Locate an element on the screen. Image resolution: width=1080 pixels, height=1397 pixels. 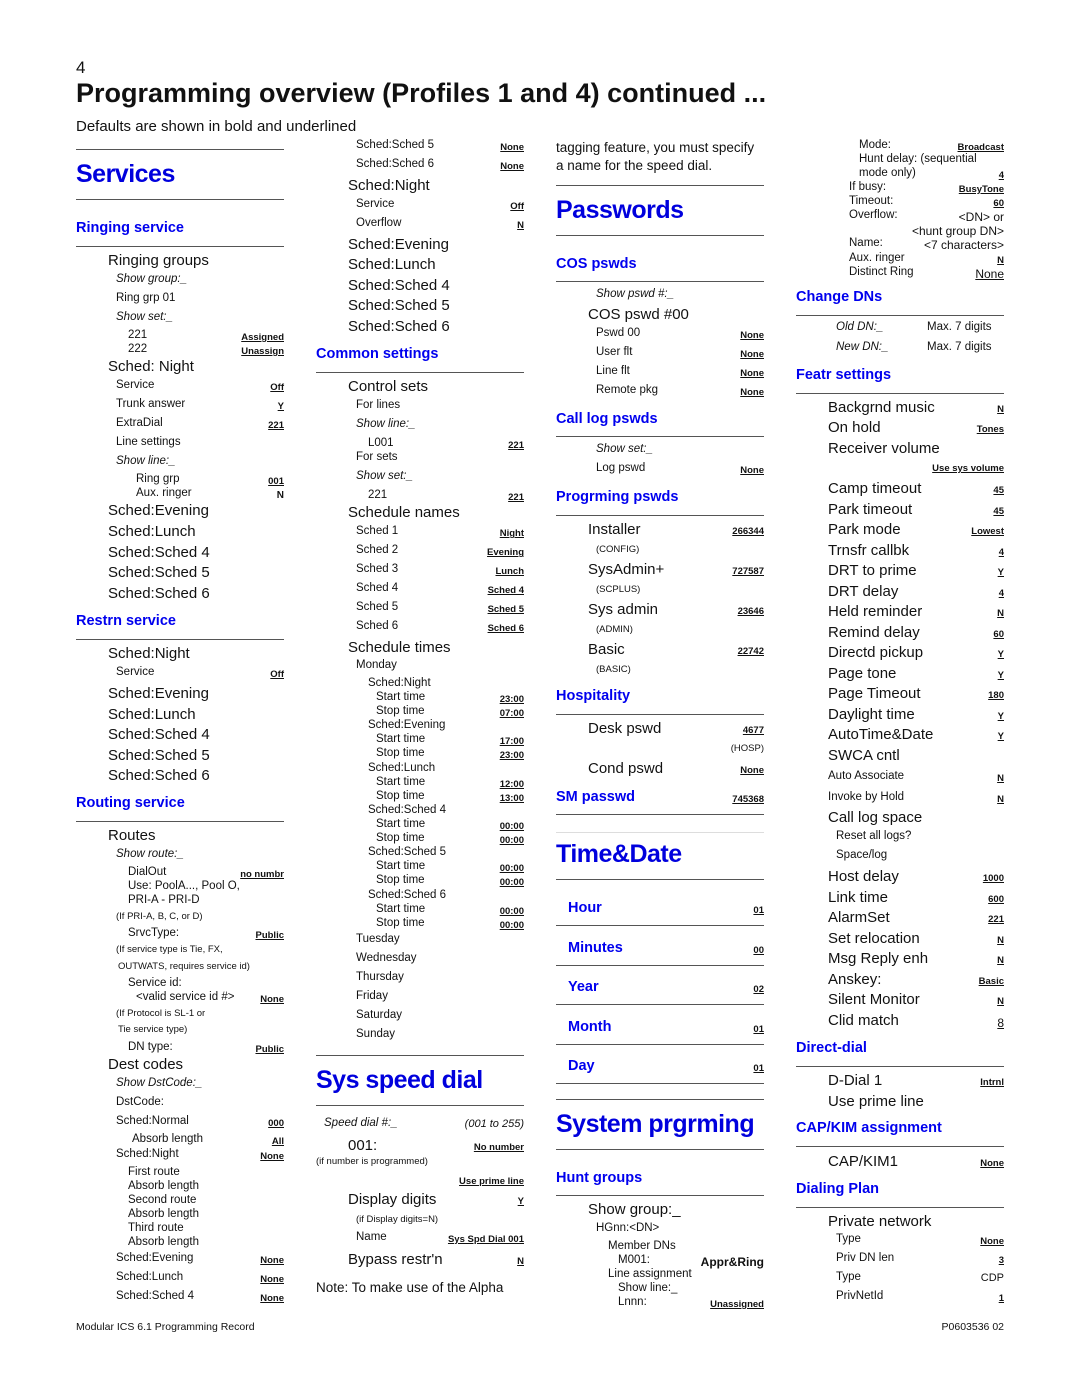
row-feature: Remind delay 60 is located at coordinates (900, 633).